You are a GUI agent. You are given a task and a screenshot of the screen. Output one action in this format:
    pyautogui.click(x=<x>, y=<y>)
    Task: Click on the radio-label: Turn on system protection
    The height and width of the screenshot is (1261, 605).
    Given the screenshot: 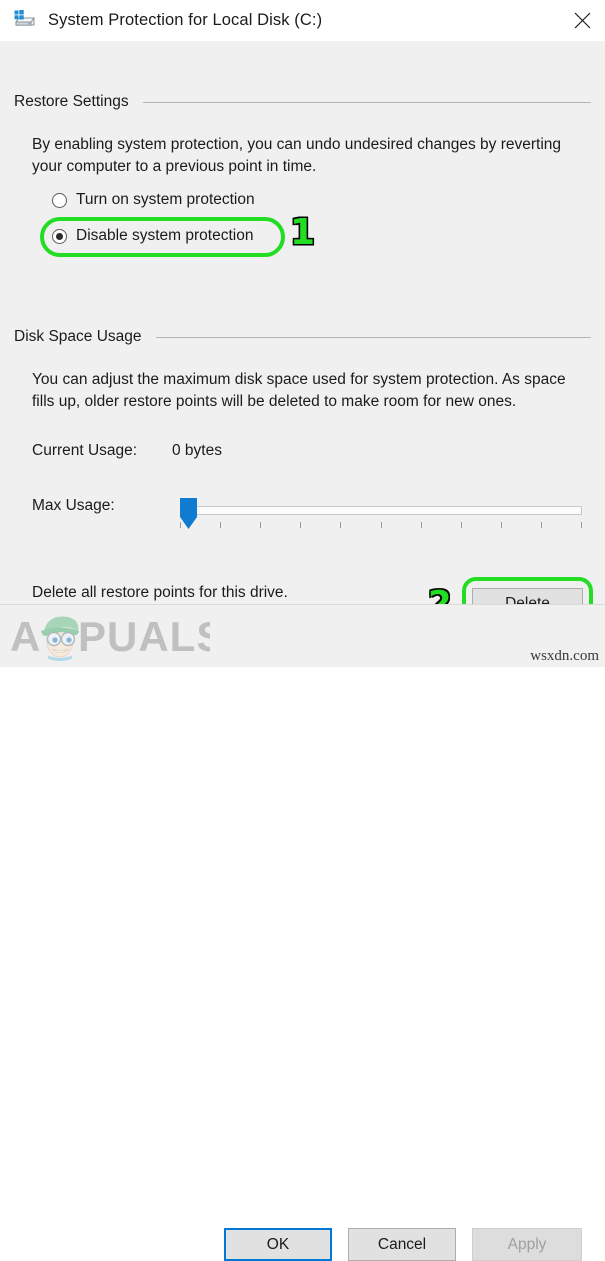 What is the action you would take?
    pyautogui.click(x=165, y=199)
    